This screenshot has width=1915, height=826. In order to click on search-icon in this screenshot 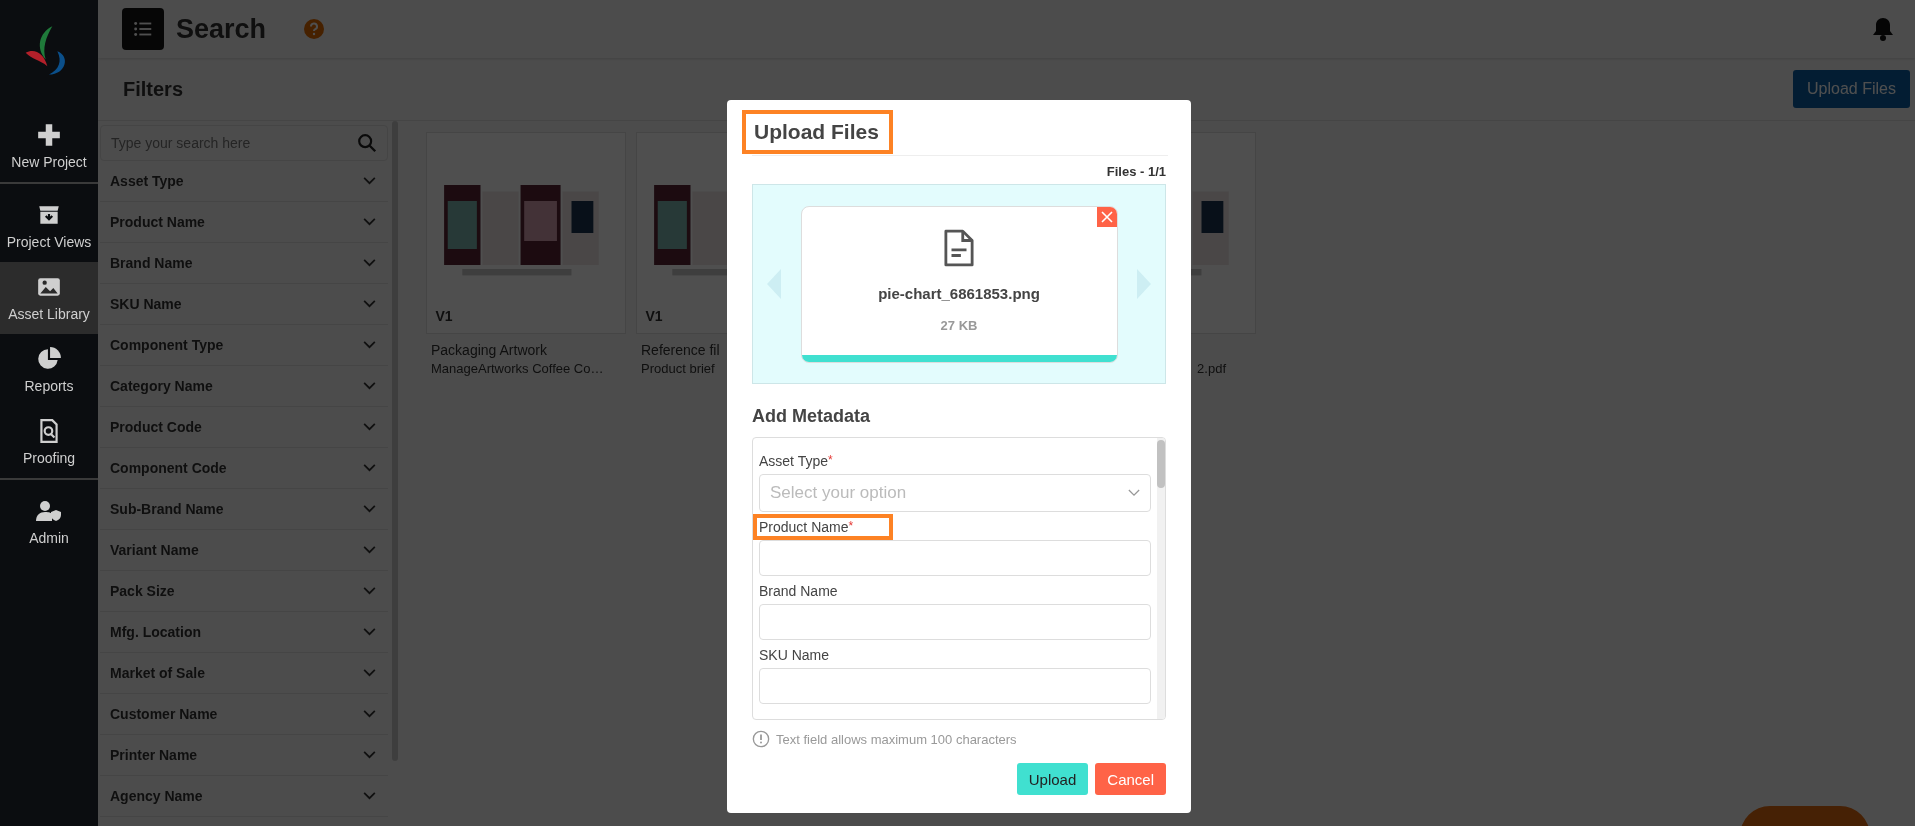, I will do `click(367, 143)`.